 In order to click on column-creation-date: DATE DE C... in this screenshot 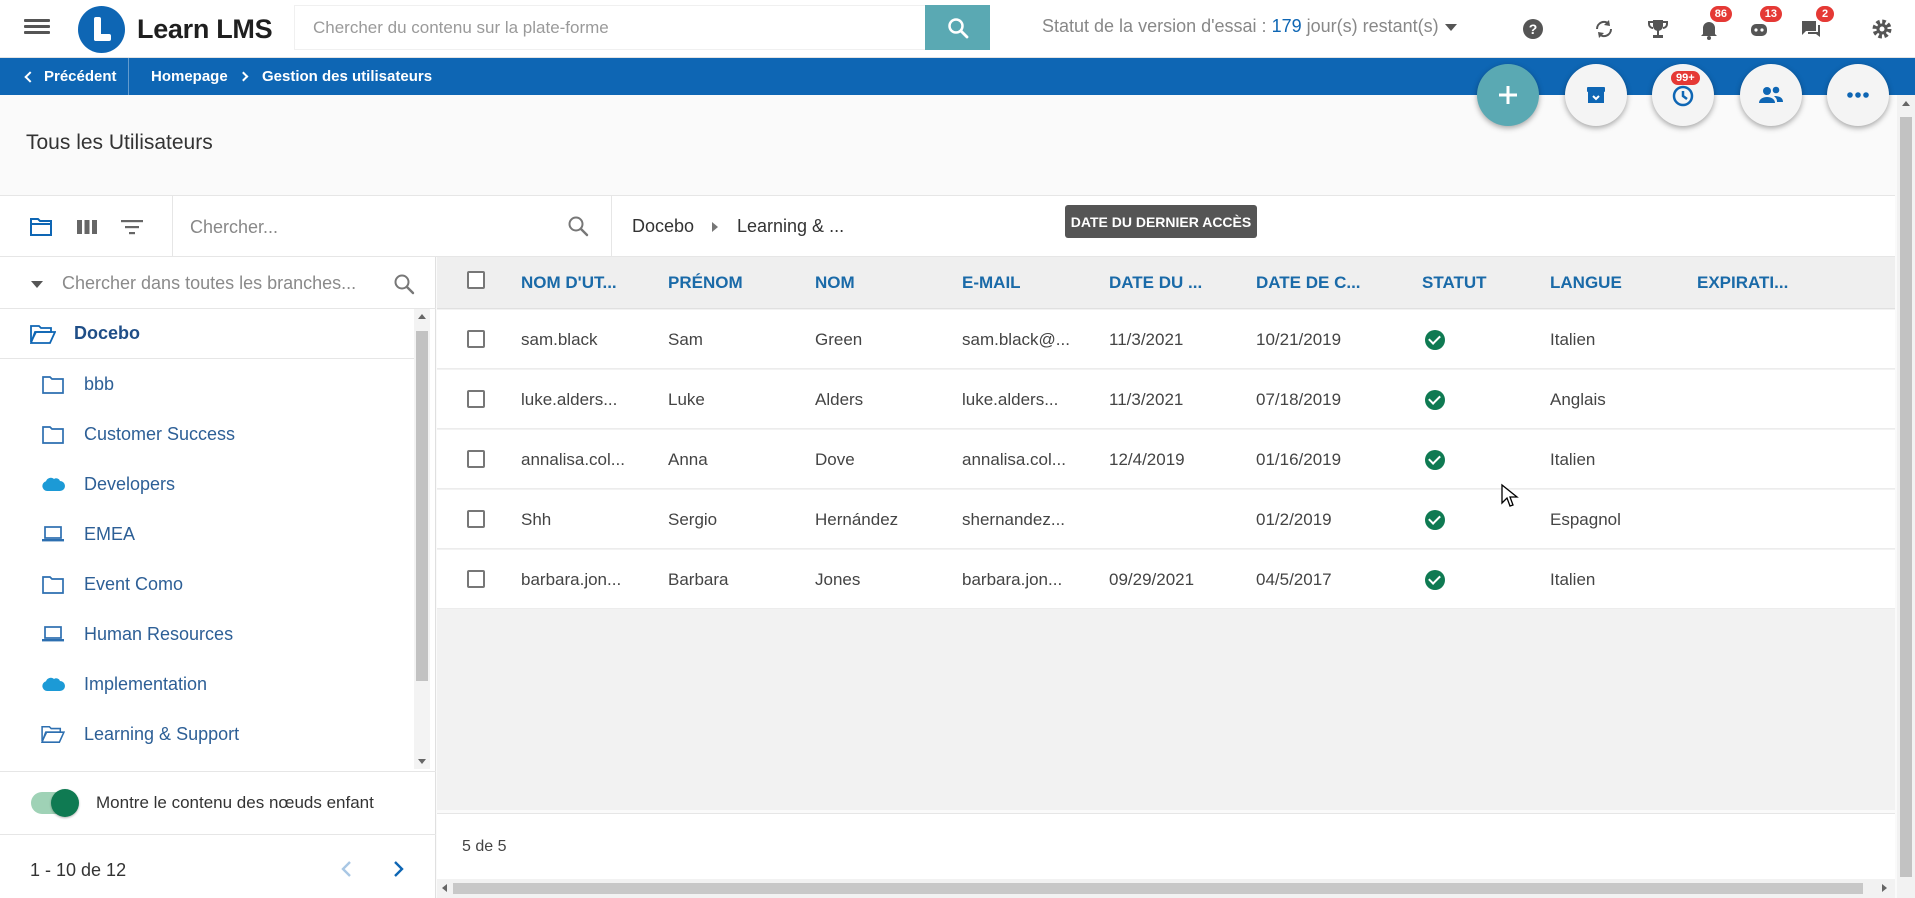, I will do `click(1308, 283)`.